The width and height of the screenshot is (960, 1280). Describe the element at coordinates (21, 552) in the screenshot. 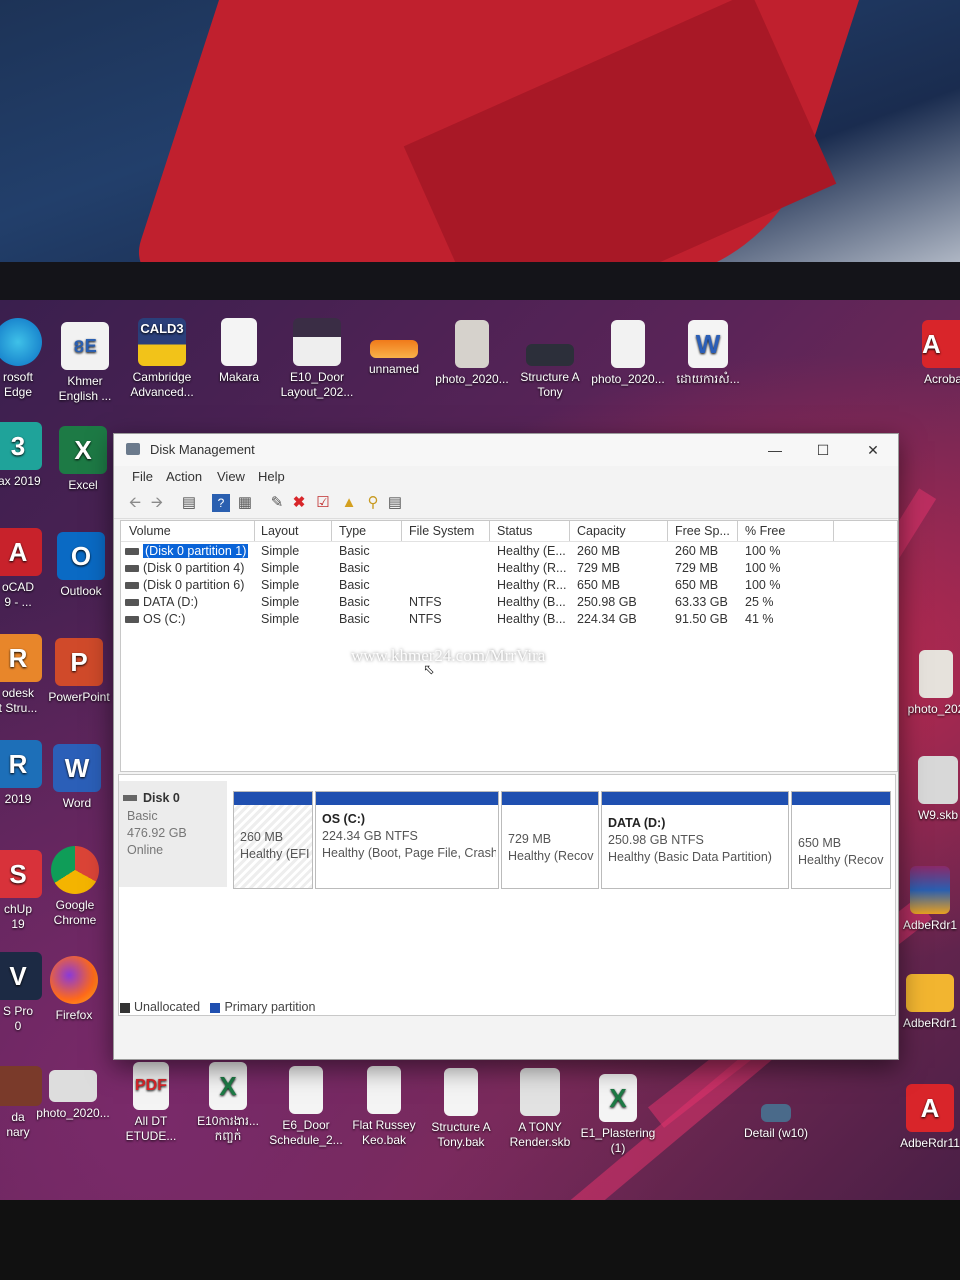

I see `autocad-icon: A` at that location.